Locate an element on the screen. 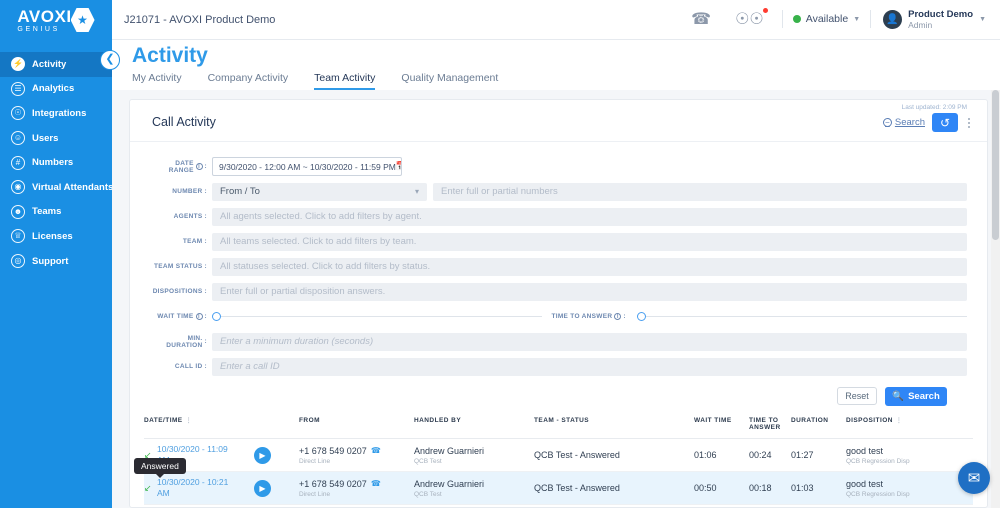 This screenshot has height=508, width=1000. min-duration-input: Enter a minimum duration (seconds) is located at coordinates (589, 341).